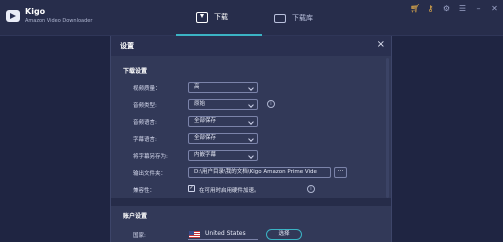 The width and height of the screenshot is (503, 242). I want to click on audio-type-row: 音频类型: 原始 i, so click(251, 105).